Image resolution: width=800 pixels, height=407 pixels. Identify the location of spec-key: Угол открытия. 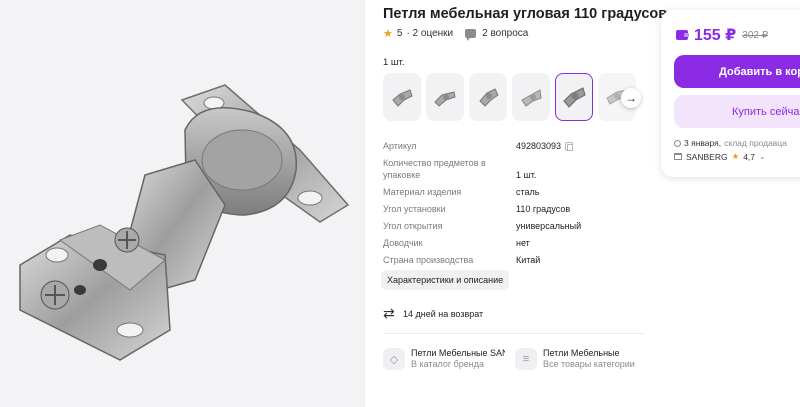
(413, 226).